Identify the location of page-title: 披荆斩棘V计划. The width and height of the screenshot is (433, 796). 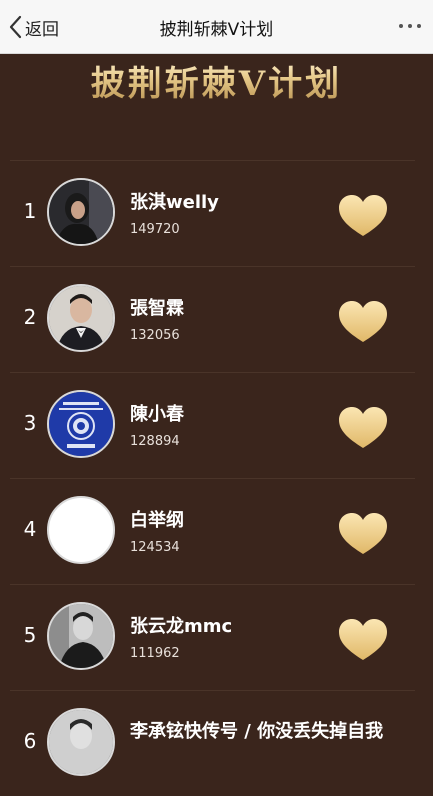
(216, 30).